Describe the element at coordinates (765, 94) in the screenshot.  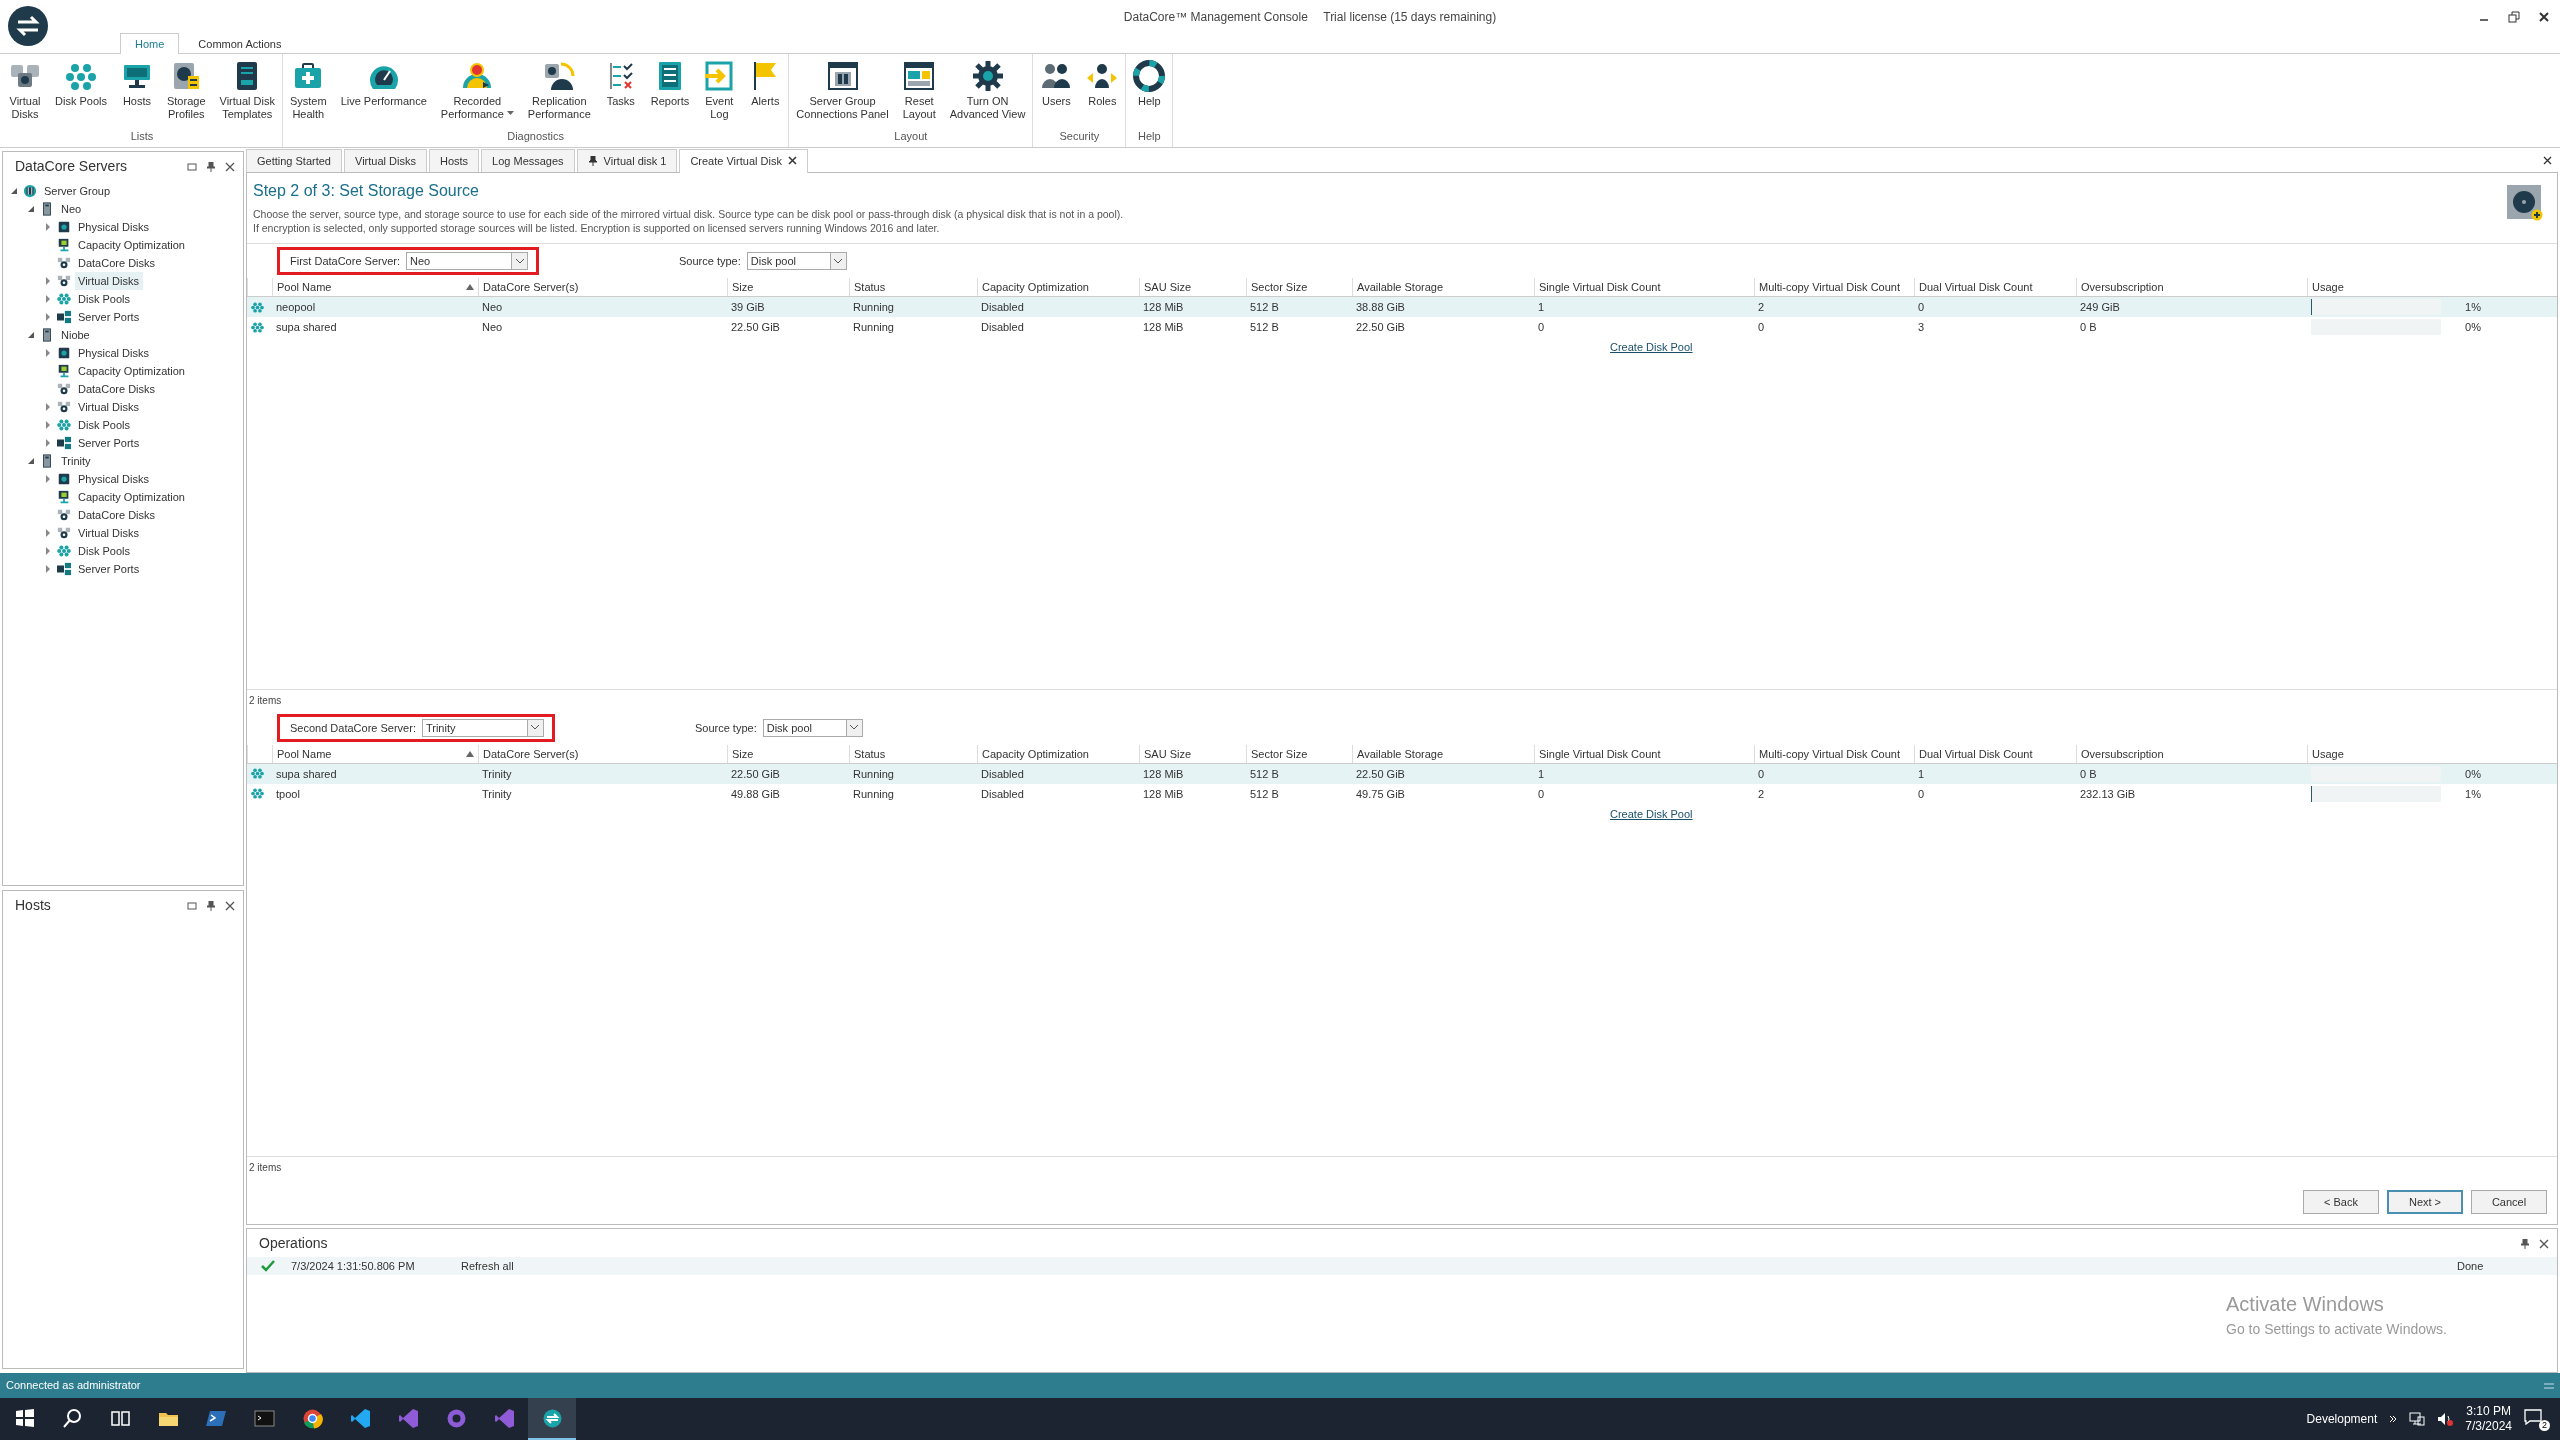
I see `ribbon-button: Alerts` at that location.